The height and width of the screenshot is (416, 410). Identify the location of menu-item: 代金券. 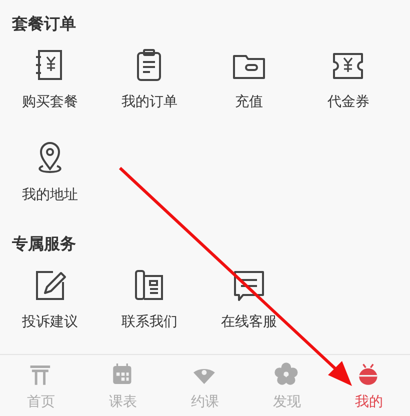
(348, 79).